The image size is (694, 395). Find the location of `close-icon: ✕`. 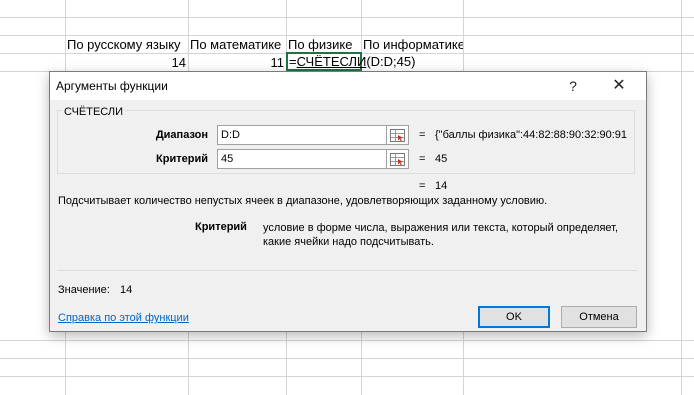

close-icon: ✕ is located at coordinates (619, 86).